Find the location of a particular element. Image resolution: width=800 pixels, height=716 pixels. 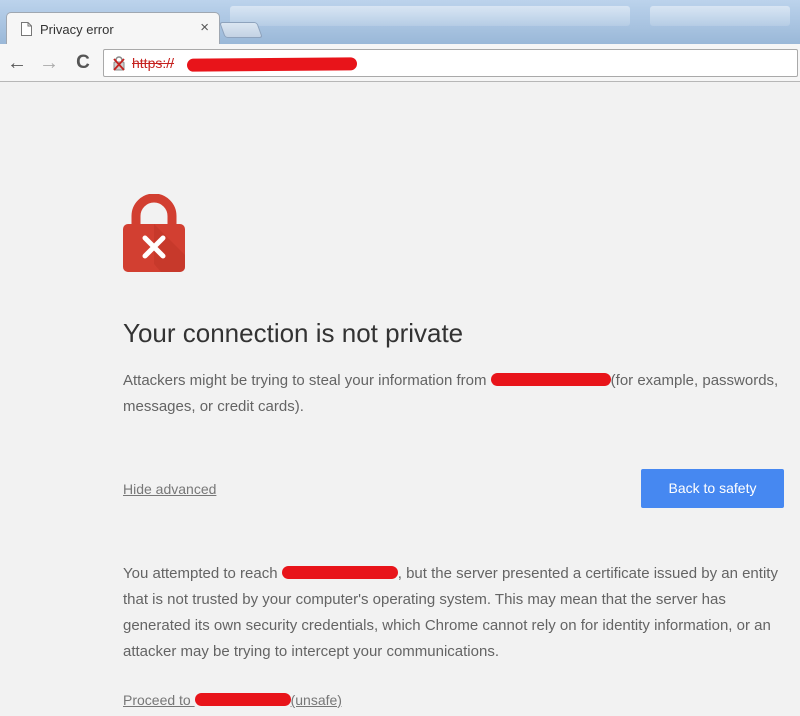

browser-toolbar: ← → C https:// is located at coordinates (400, 63).